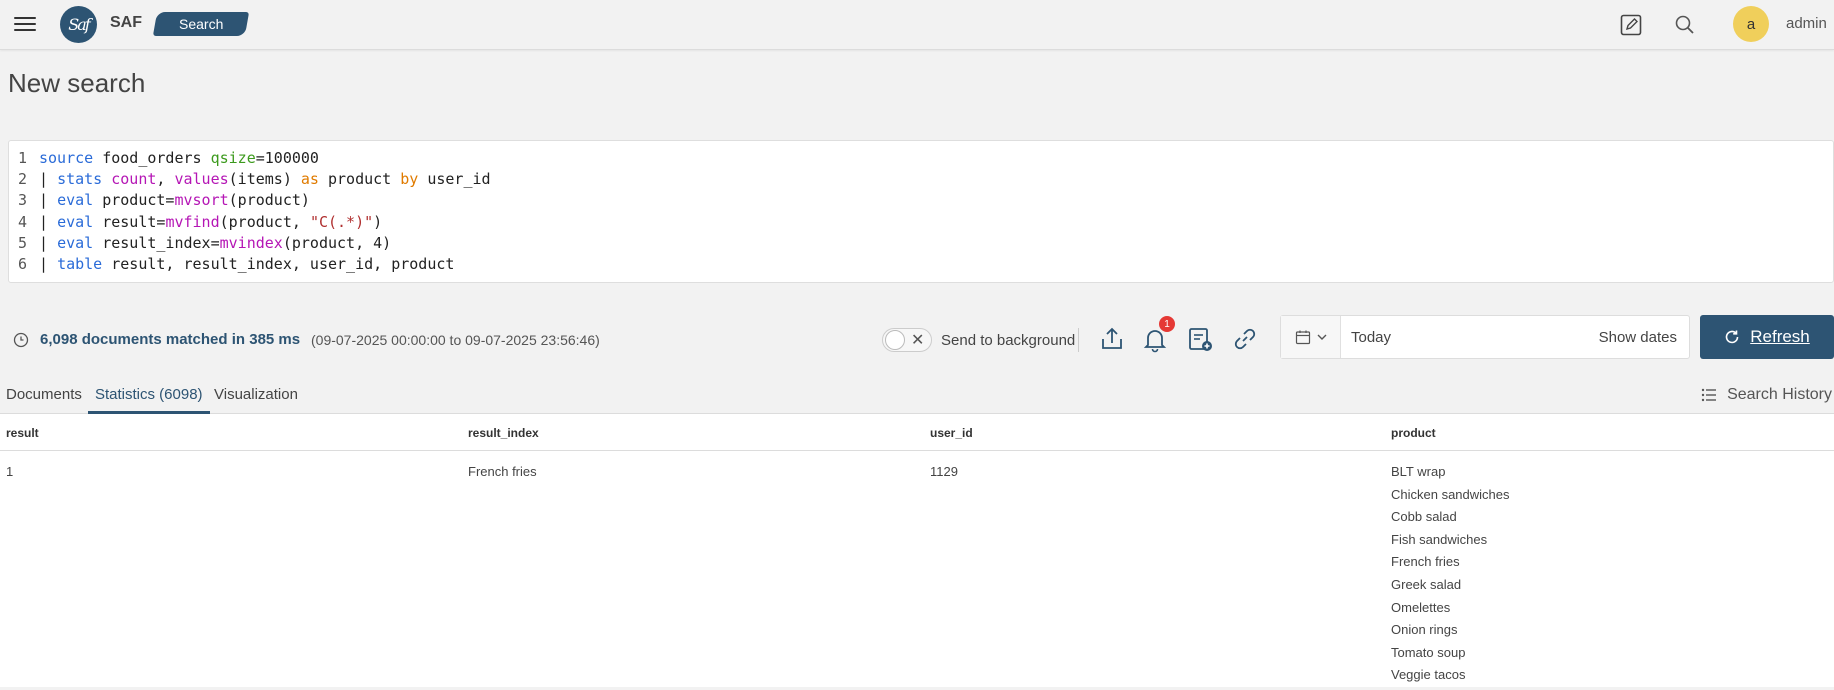 The image size is (1834, 690). I want to click on refresh-icon, so click(1732, 337).